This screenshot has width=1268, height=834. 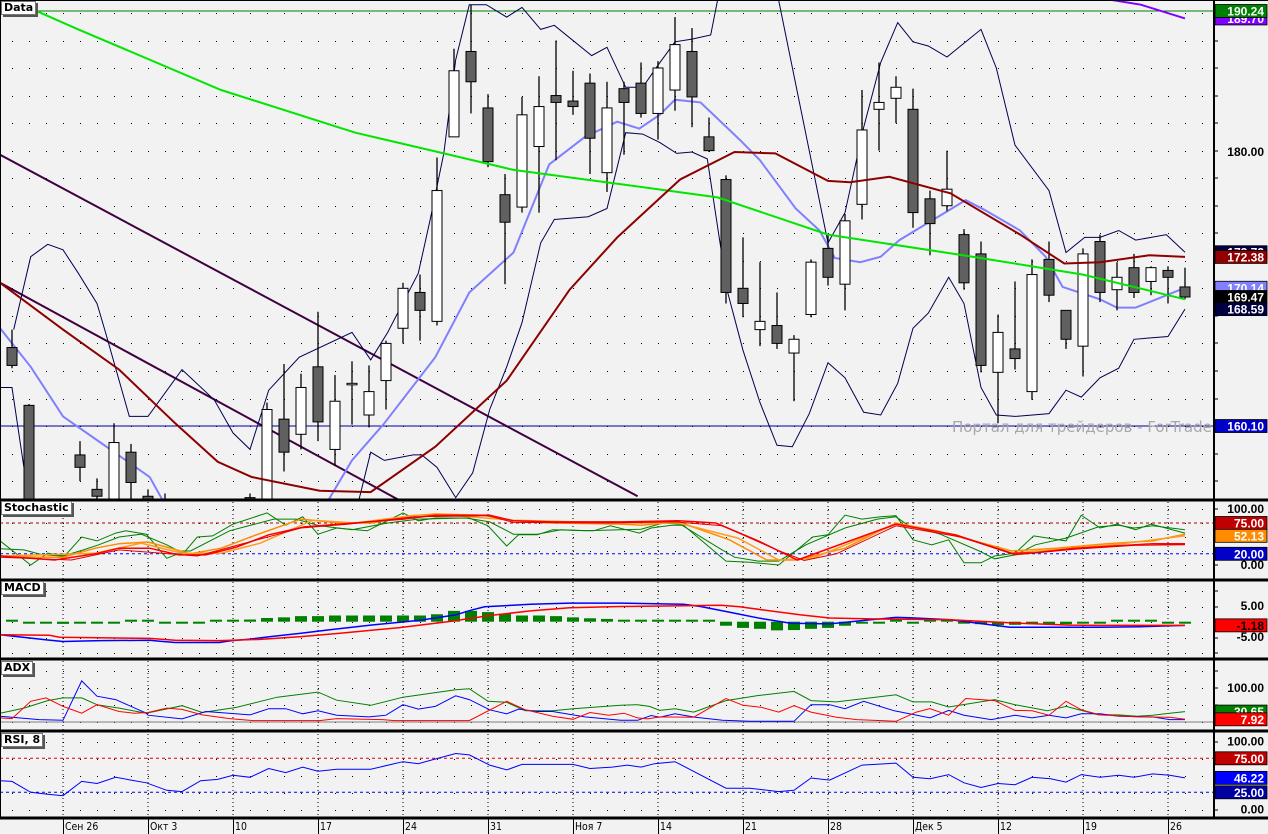 I want to click on svg-text: 25.00, so click(x=1249, y=793).